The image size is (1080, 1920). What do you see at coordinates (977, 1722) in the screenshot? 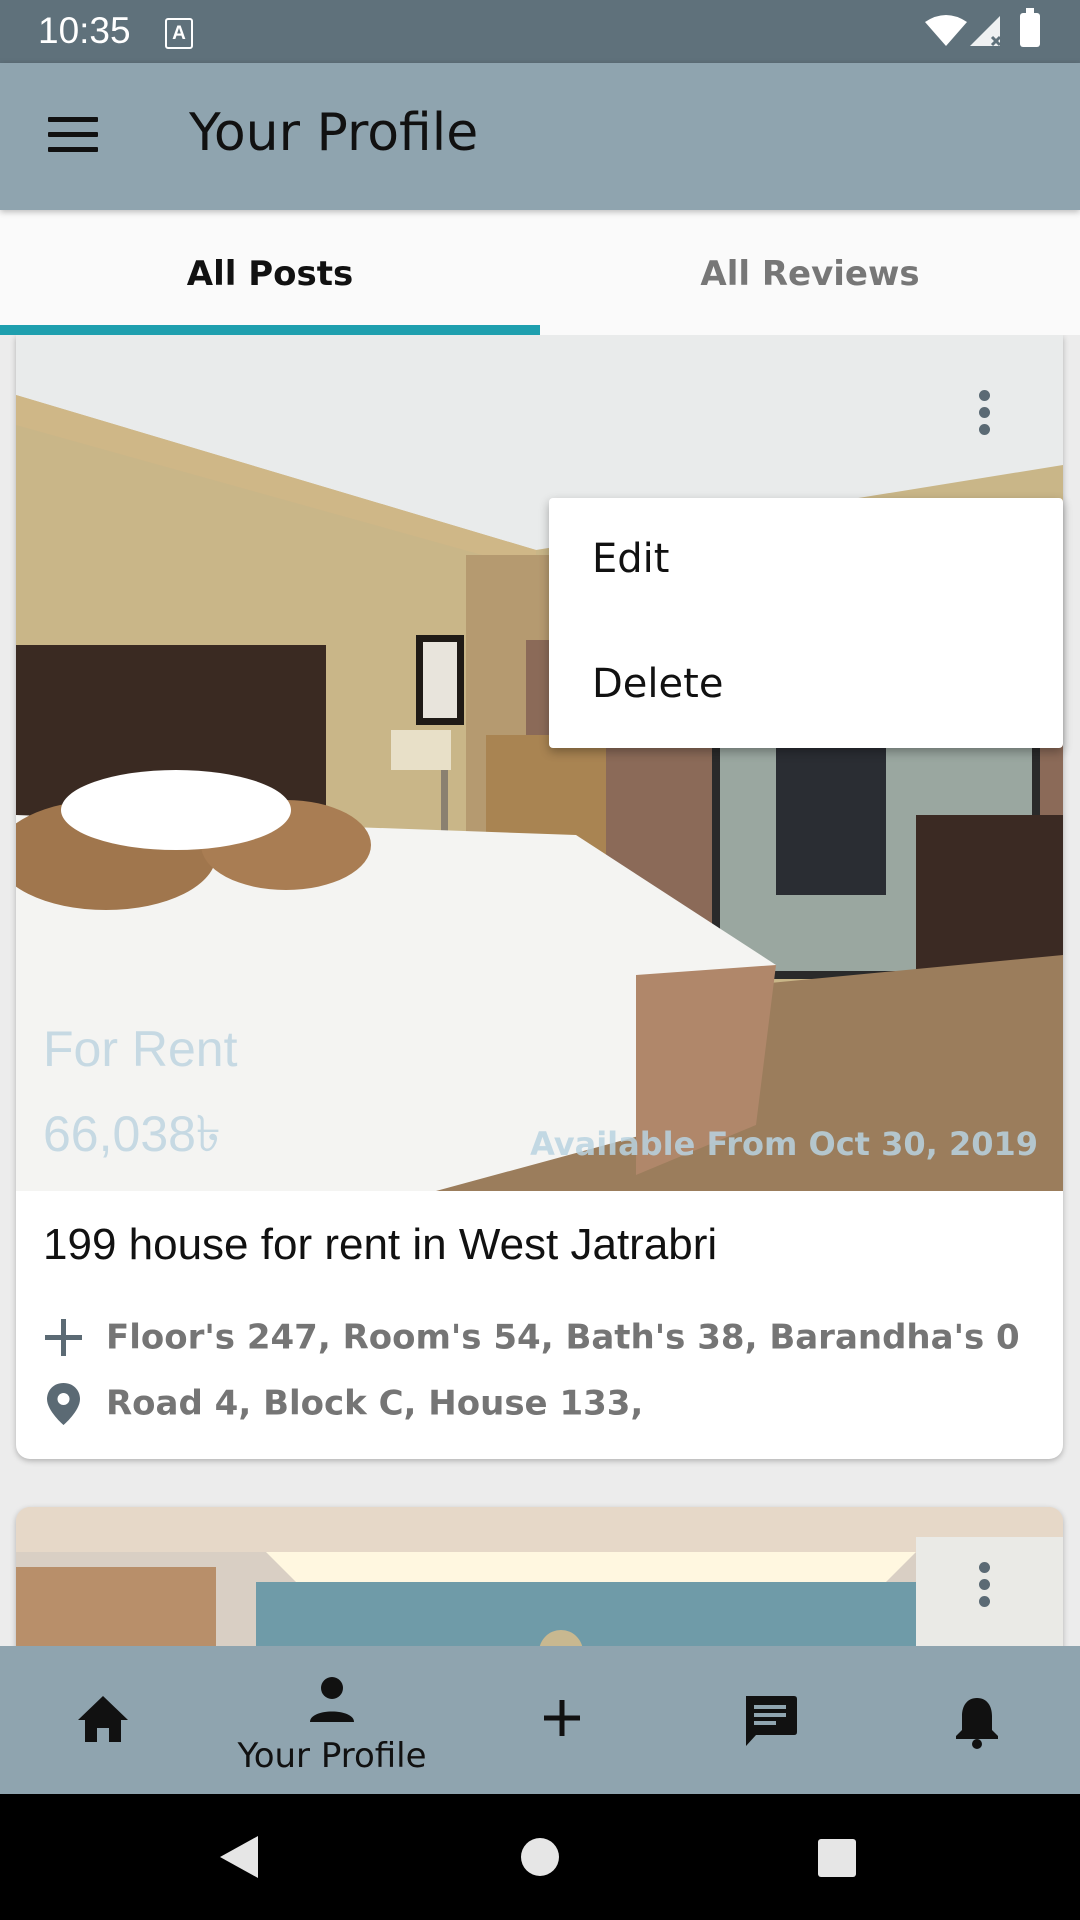
I see `bell-icon` at bounding box center [977, 1722].